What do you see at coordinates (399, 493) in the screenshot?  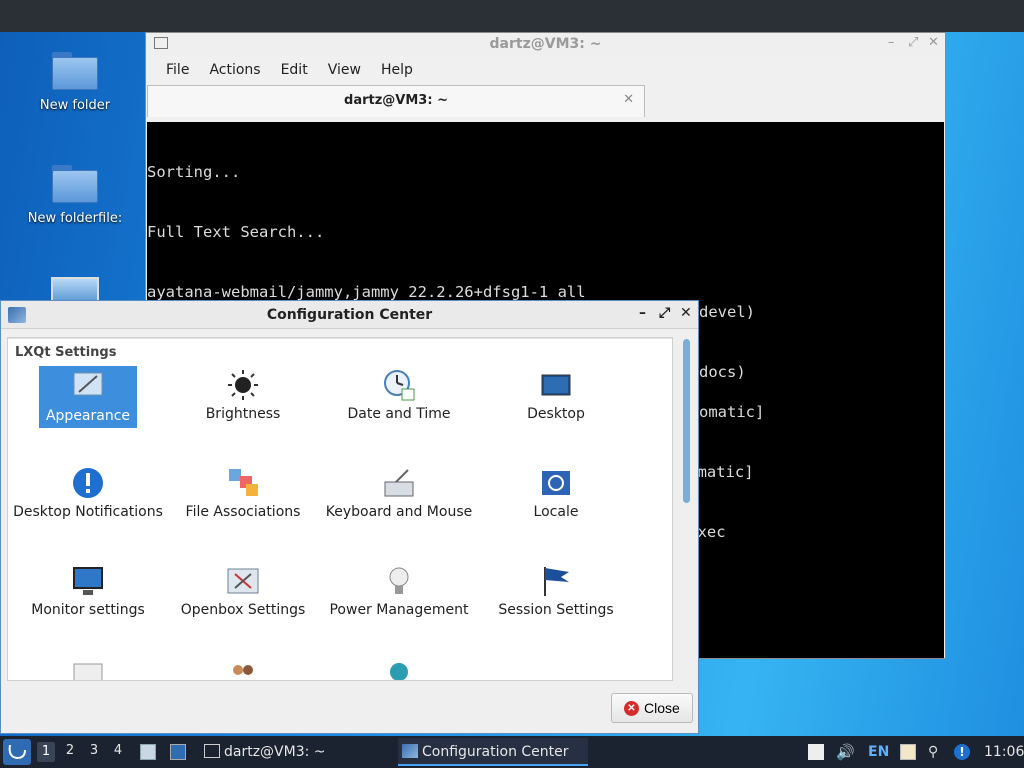 I see `settings-item-keyboard-mouse: Keyboard and Mouse` at bounding box center [399, 493].